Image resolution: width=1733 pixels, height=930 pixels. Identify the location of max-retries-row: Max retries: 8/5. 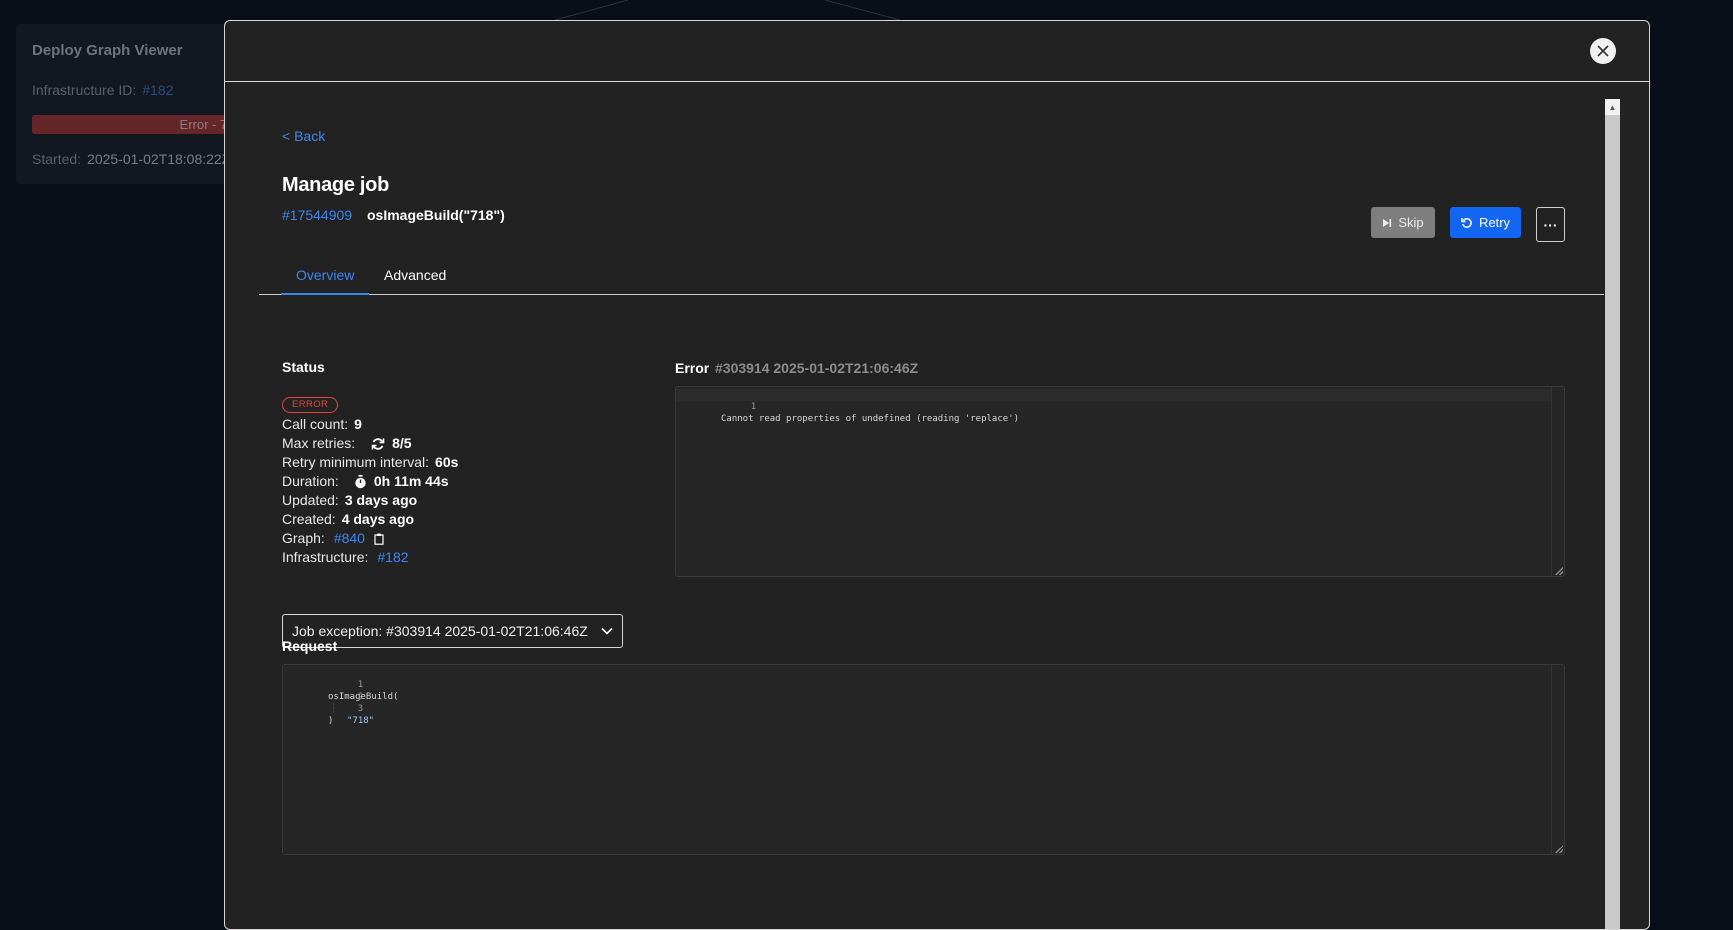
(370, 443).